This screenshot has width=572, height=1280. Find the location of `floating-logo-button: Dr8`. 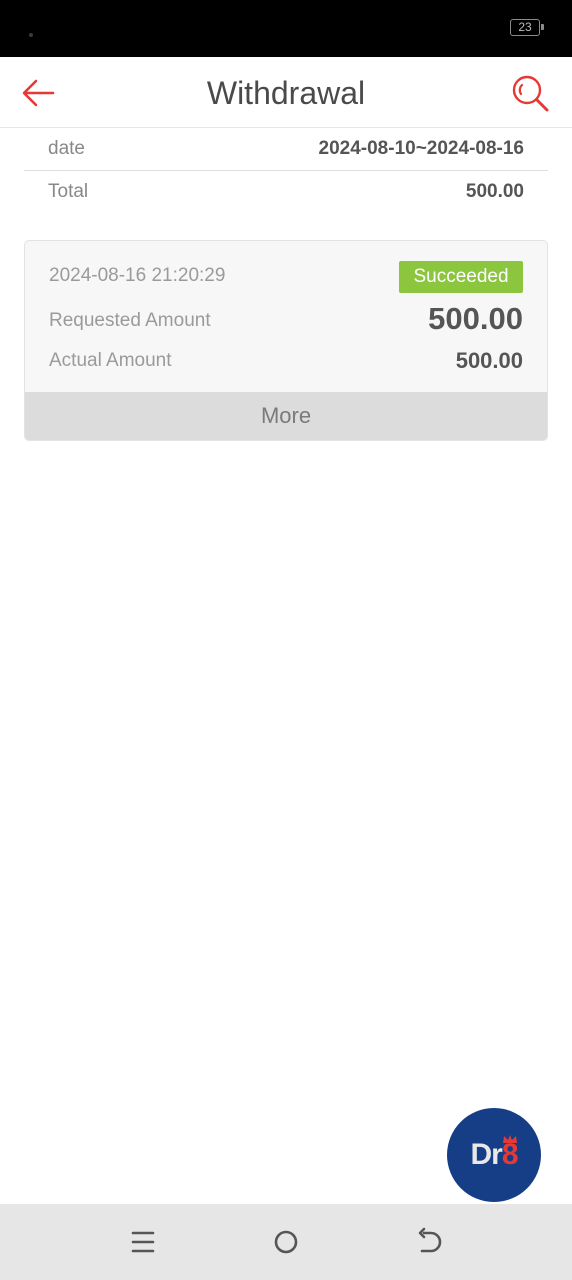

floating-logo-button: Dr8 is located at coordinates (494, 1155).